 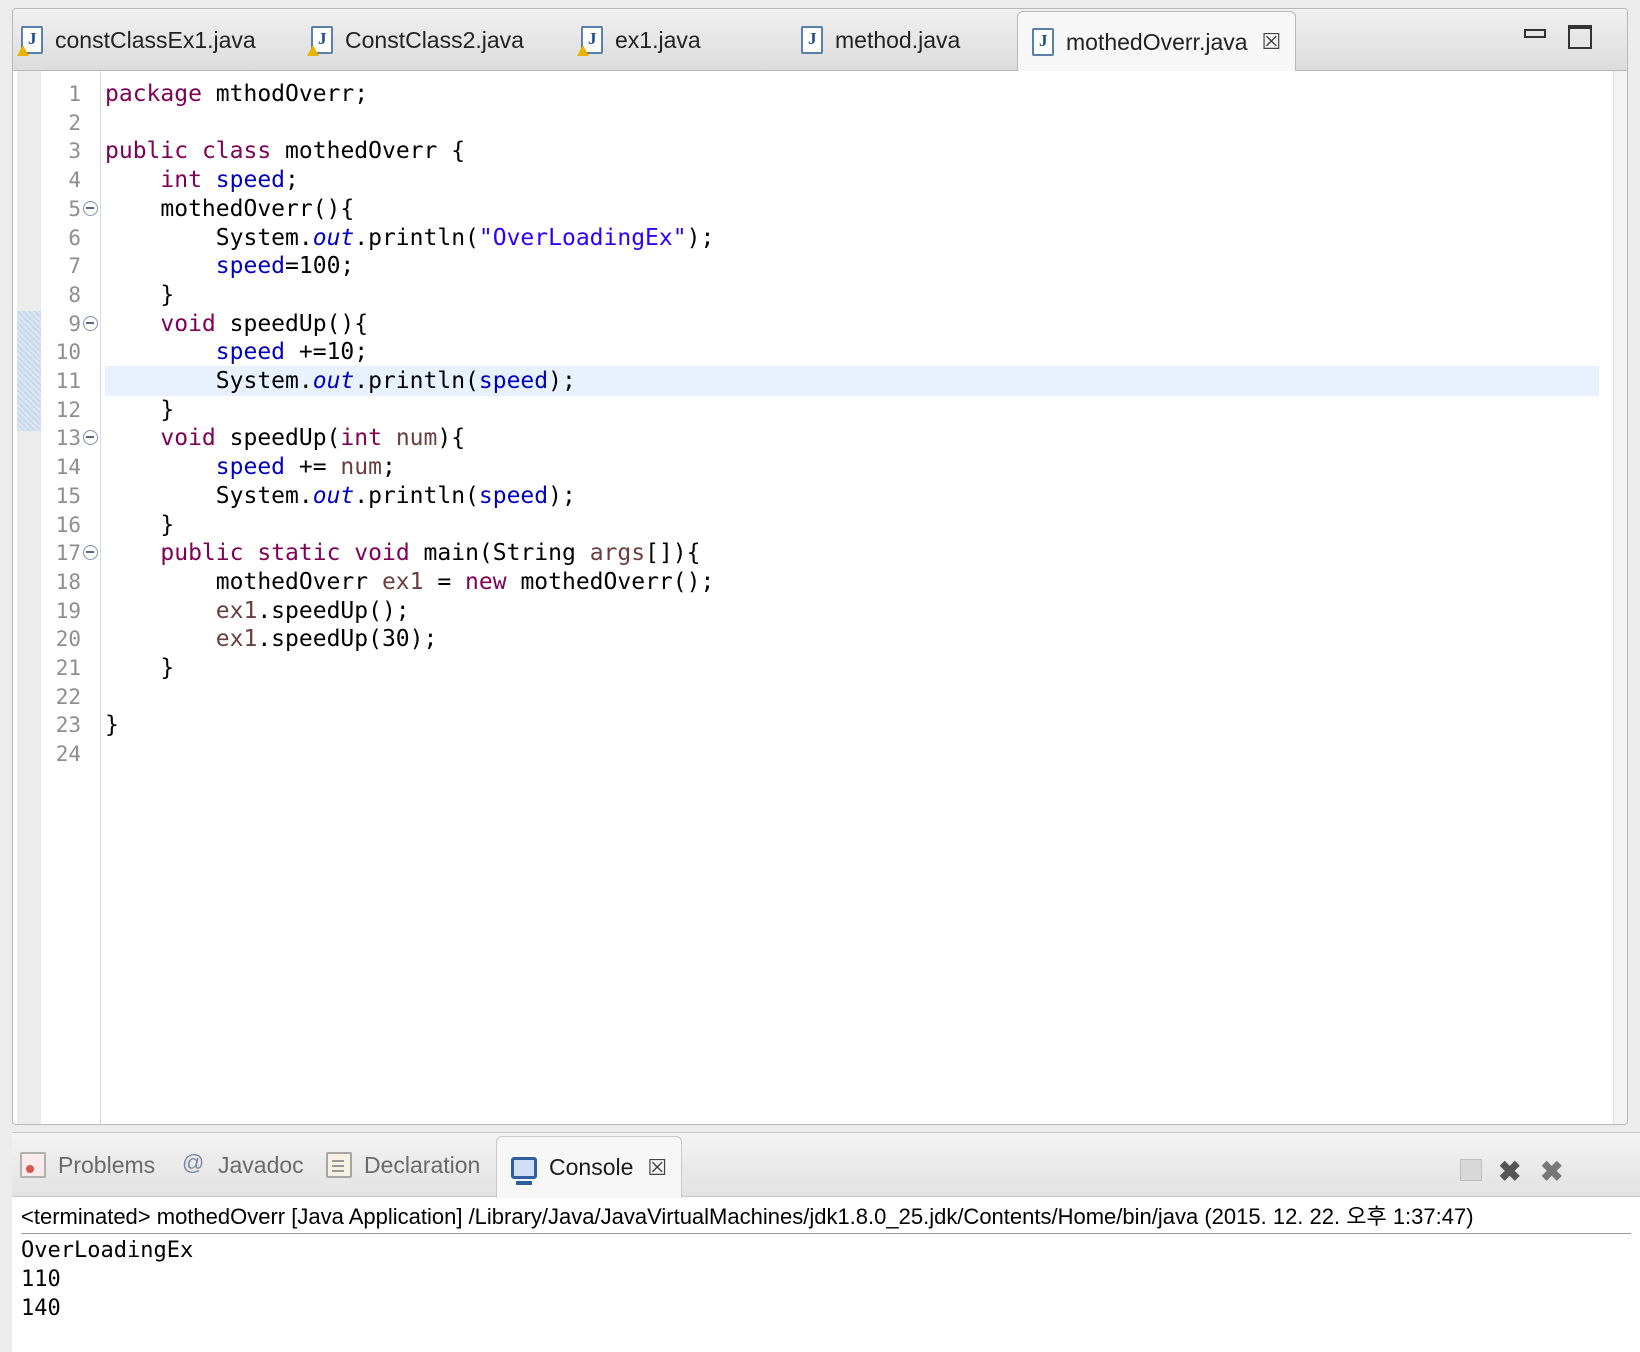 I want to click on code-token: mothedOverr, so click(x=243, y=581).